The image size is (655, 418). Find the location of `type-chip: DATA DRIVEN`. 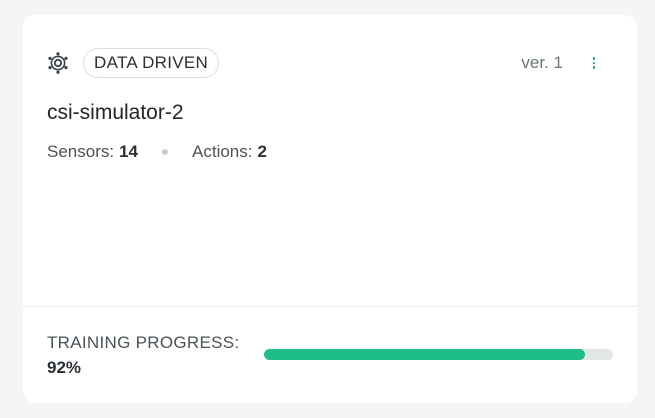

type-chip: DATA DRIVEN is located at coordinates (151, 63).